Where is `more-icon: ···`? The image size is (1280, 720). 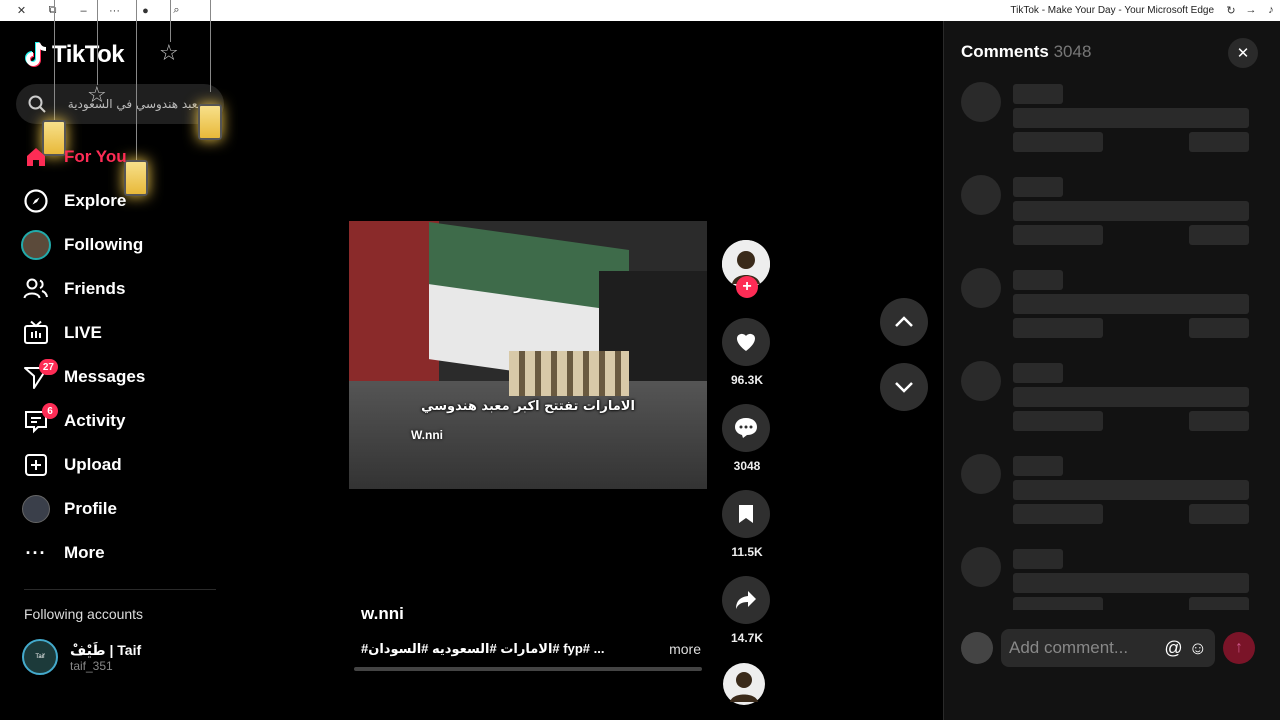 more-icon: ··· is located at coordinates (36, 552).